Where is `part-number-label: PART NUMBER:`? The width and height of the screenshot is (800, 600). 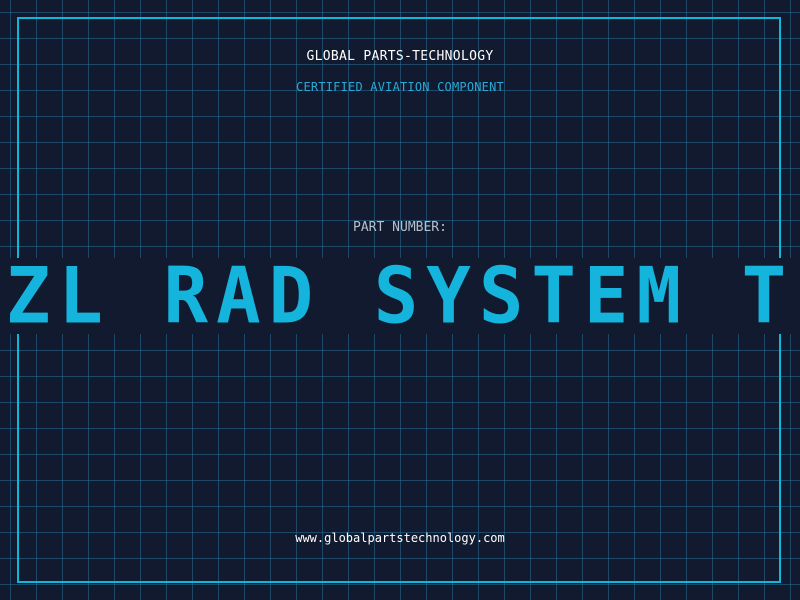
part-number-label: PART NUMBER: is located at coordinates (400, 227).